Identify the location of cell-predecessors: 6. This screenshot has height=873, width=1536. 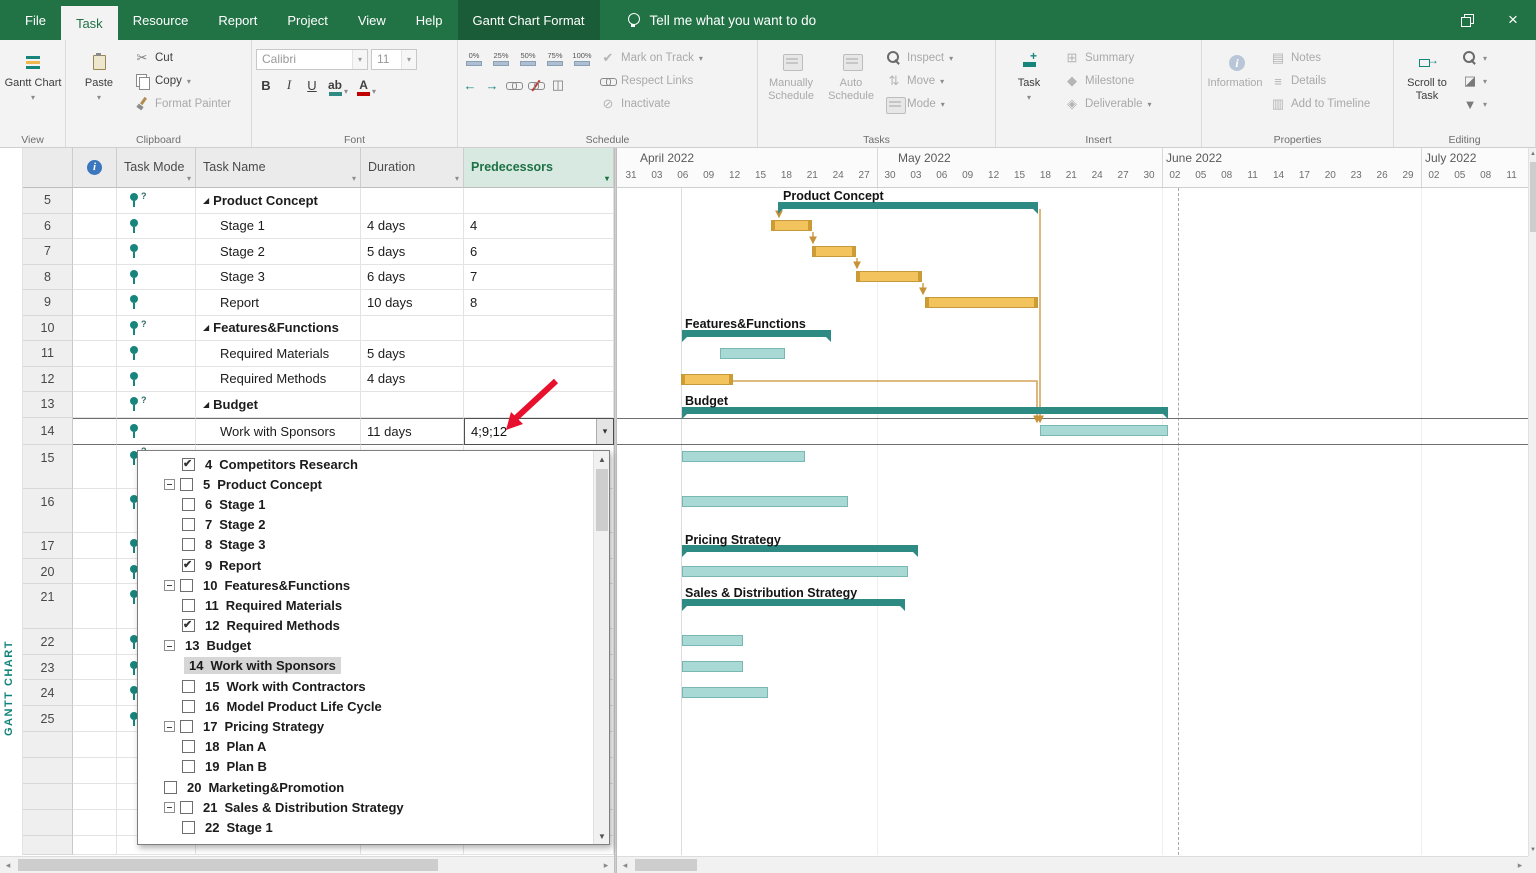
(539, 252).